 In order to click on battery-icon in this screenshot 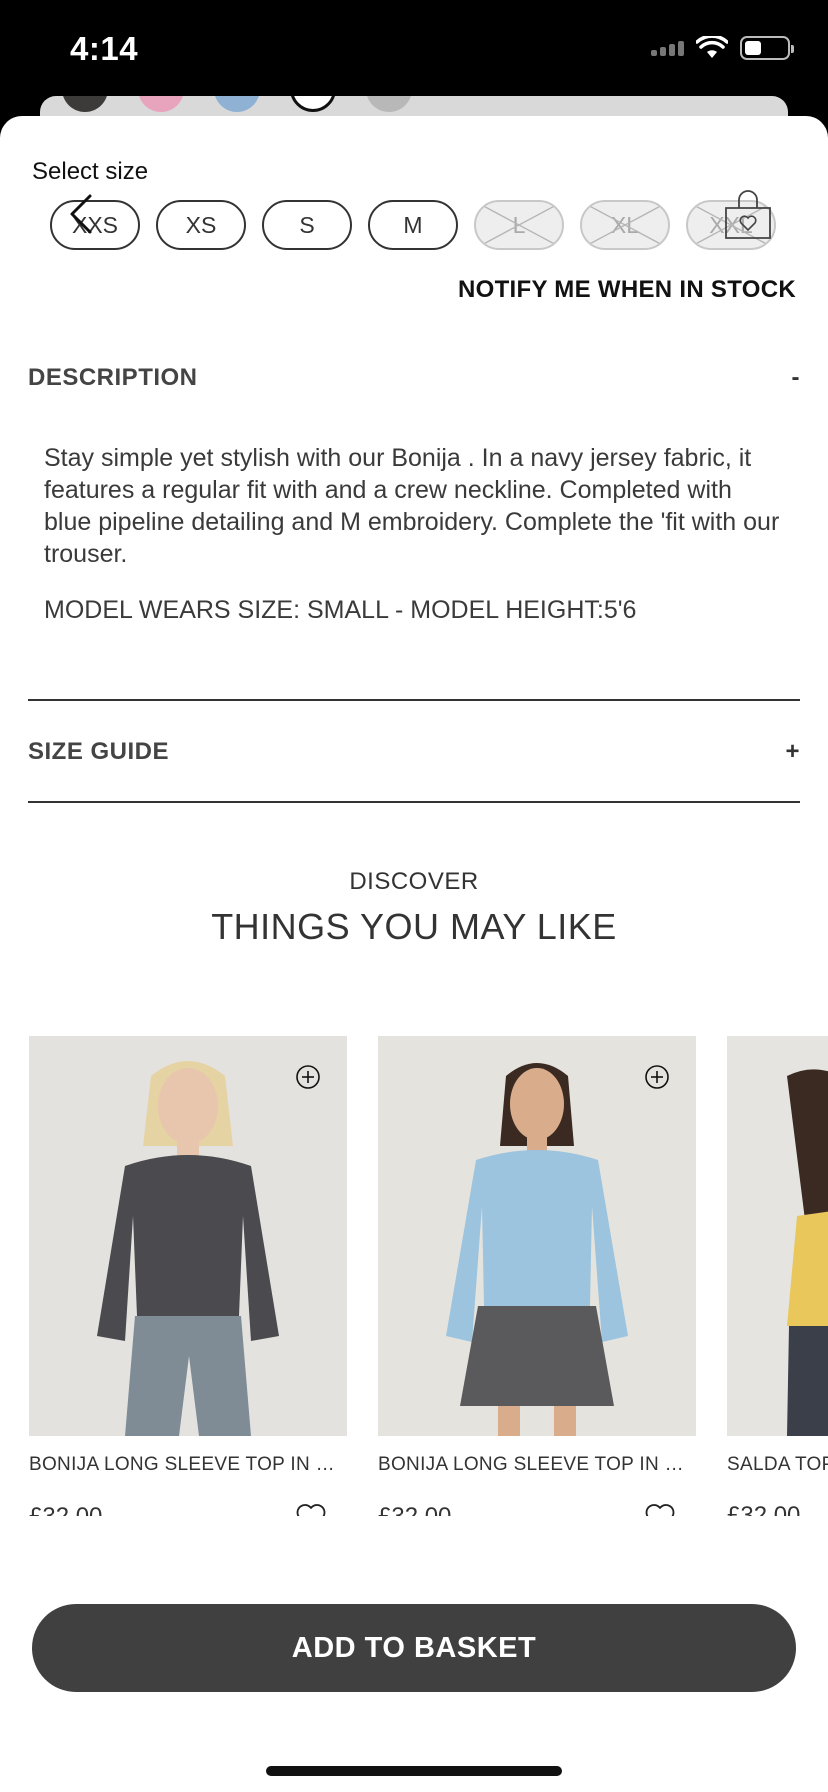, I will do `click(767, 48)`.